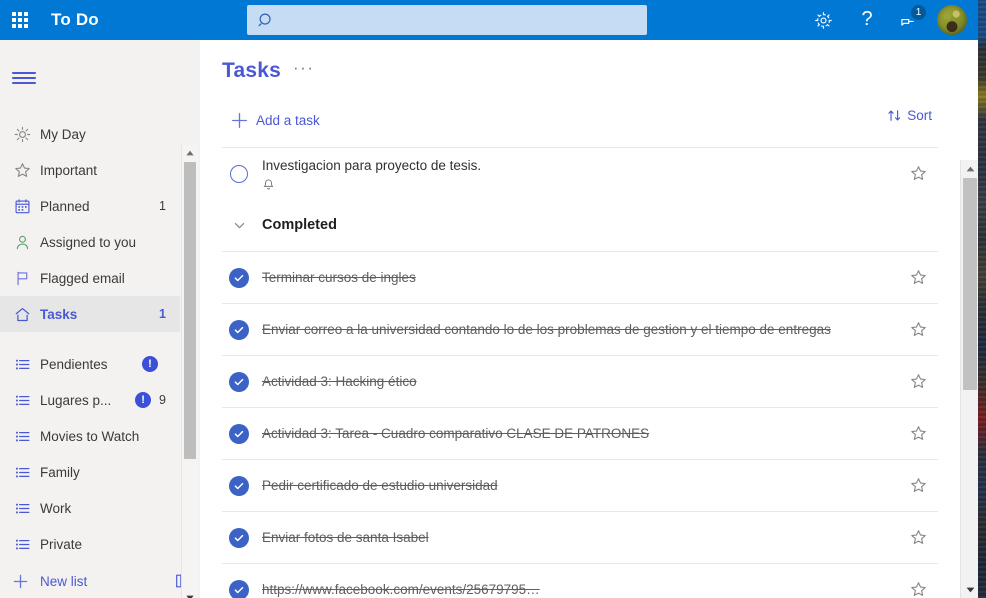 This screenshot has height=598, width=986. I want to click on plus-icon, so click(20, 581).